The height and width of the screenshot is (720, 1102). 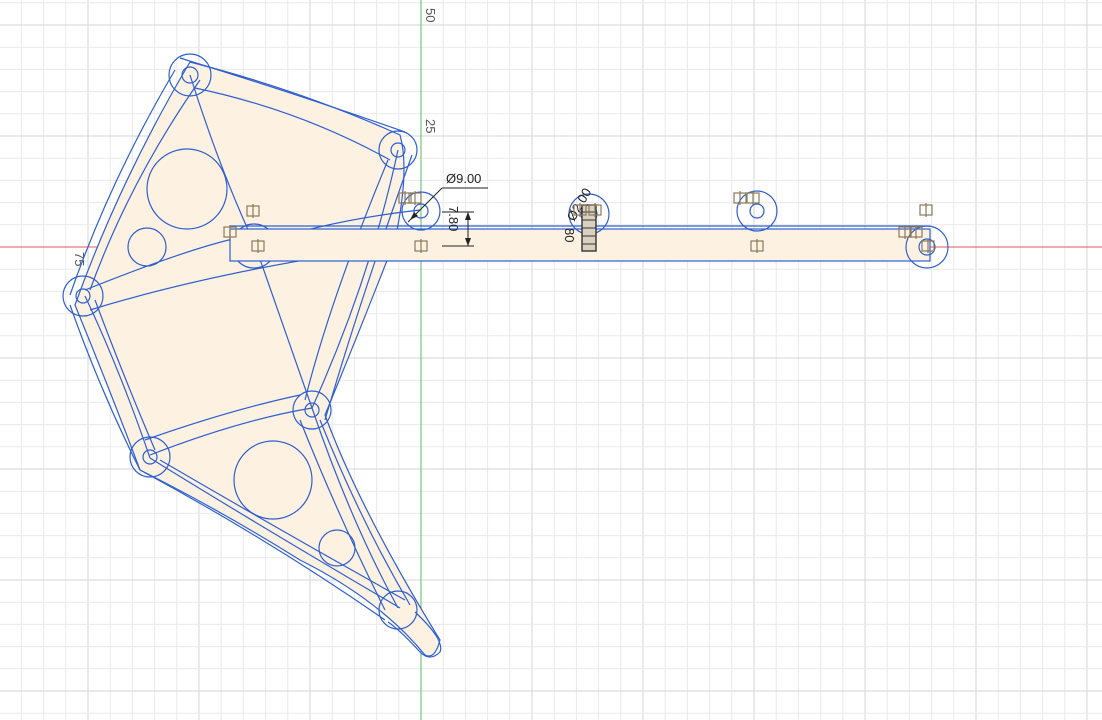 What do you see at coordinates (430, 15) in the screenshot?
I see `ruler-label-y-50: 50` at bounding box center [430, 15].